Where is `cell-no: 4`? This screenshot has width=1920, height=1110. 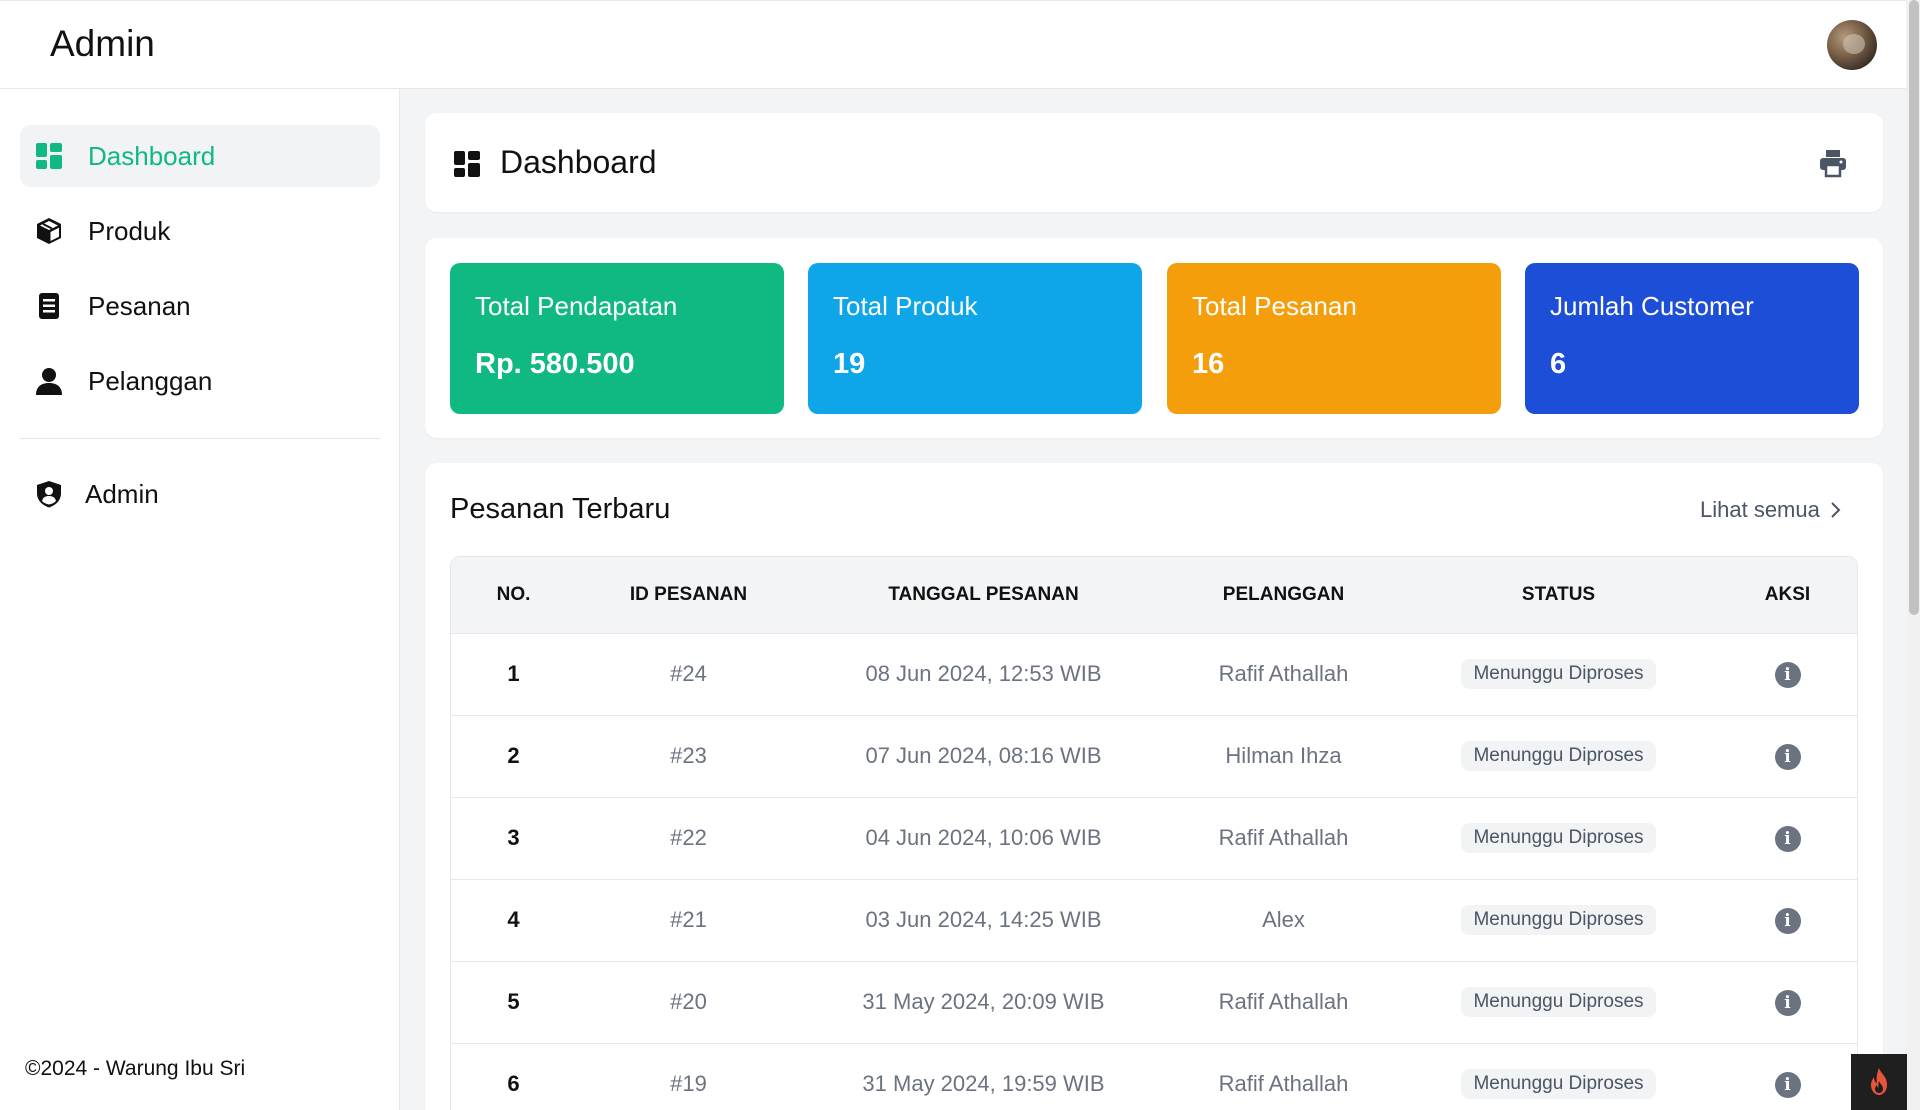 cell-no: 4 is located at coordinates (513, 919).